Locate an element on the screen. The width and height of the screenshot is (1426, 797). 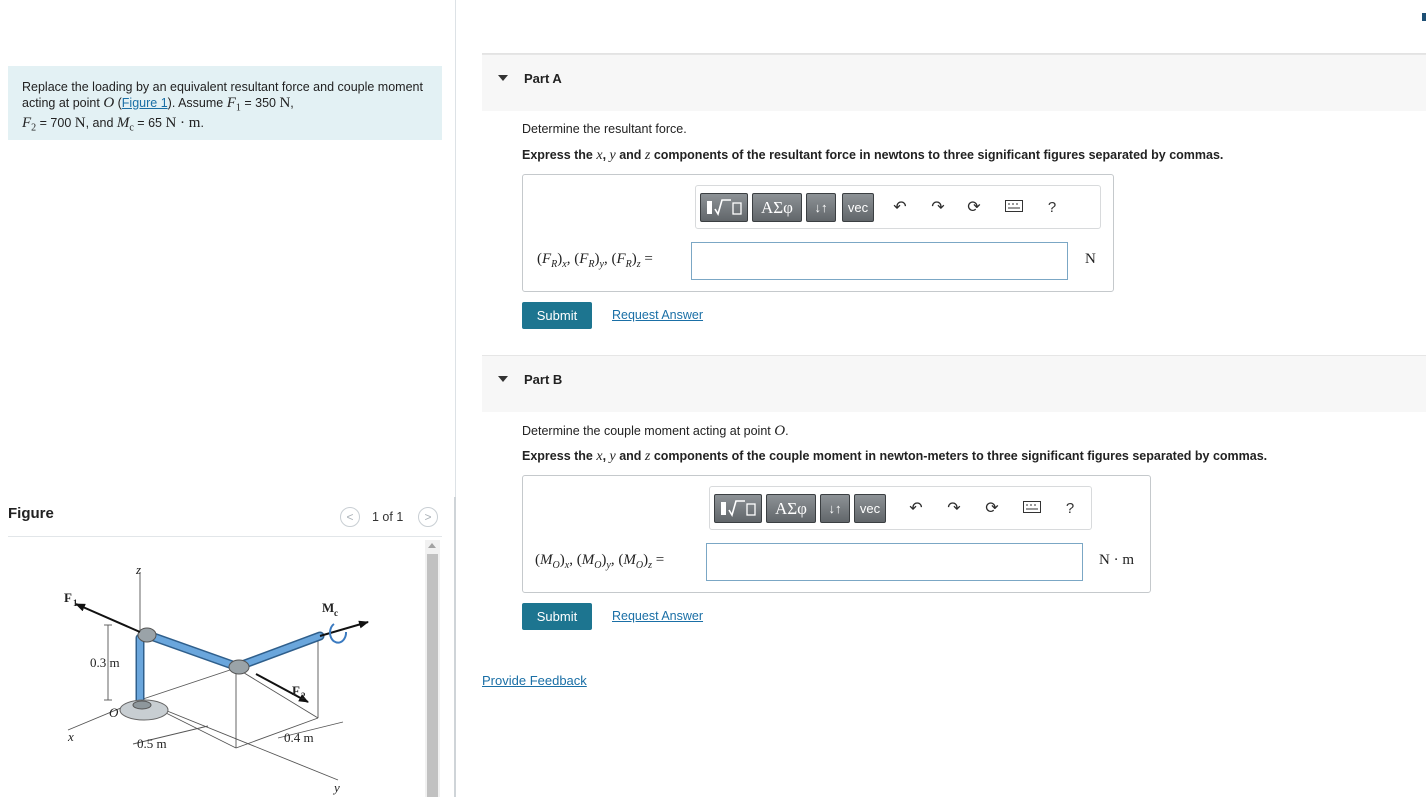
figure-header: Figure < 1 of 1 > is located at coordinates (225, 517).